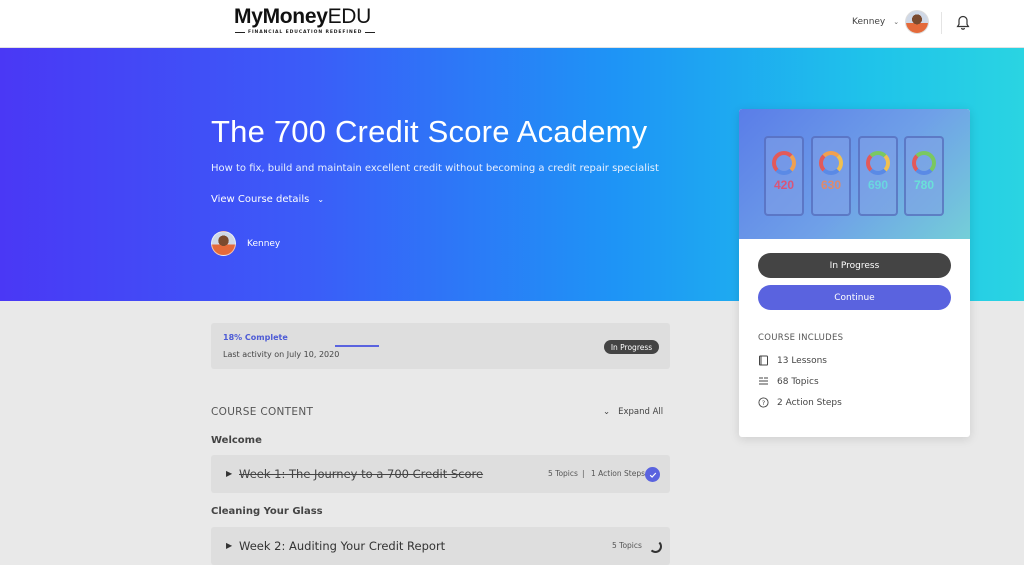 The image size is (1024, 565). I want to click on lesson-steps-count: 1 Action Steps, so click(618, 473).